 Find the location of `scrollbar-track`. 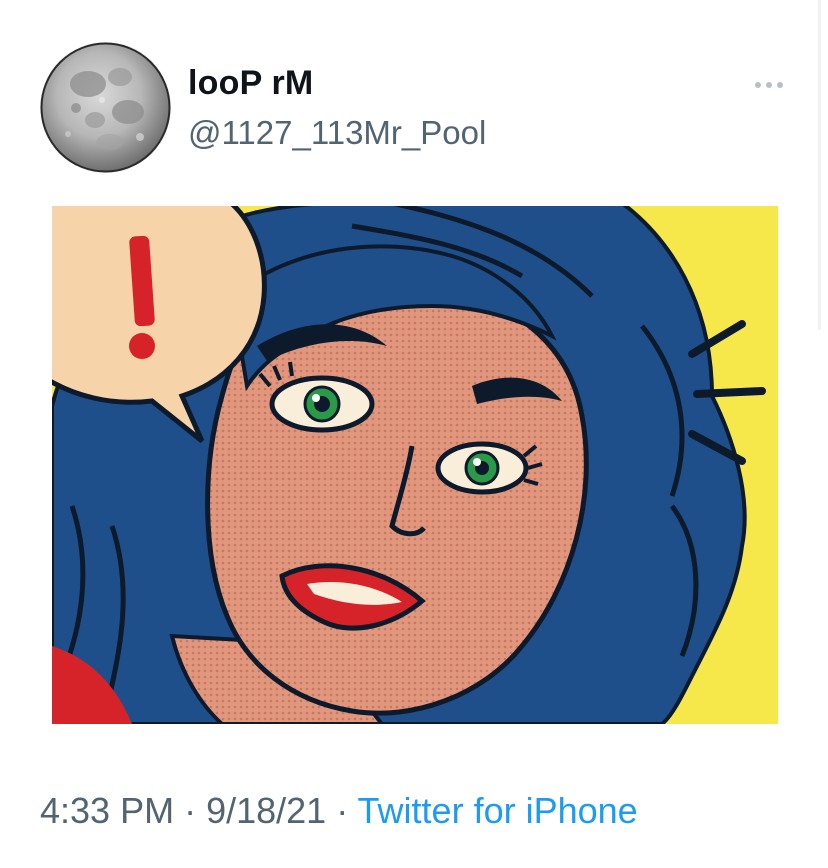

scrollbar-track is located at coordinates (819, 165).